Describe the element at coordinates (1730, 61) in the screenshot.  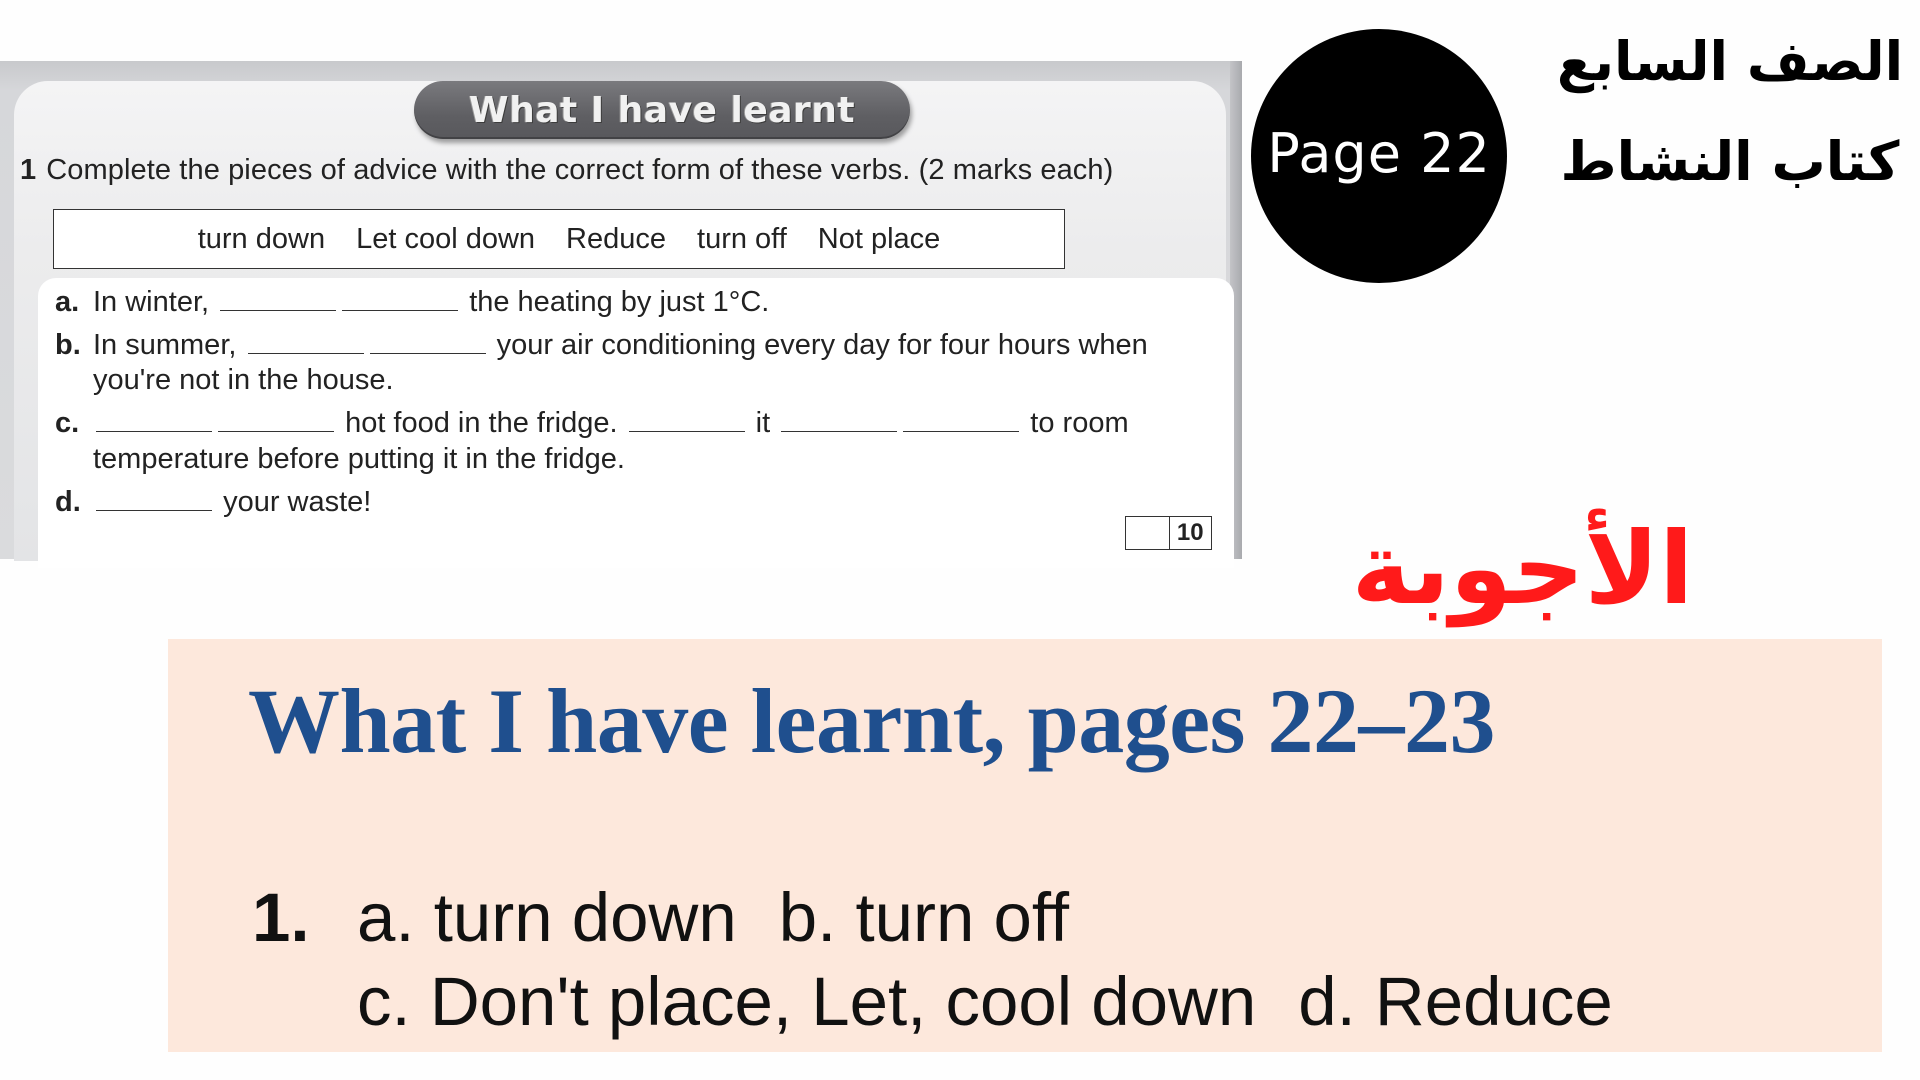
I see `grade-label: الصف السابع` at that location.